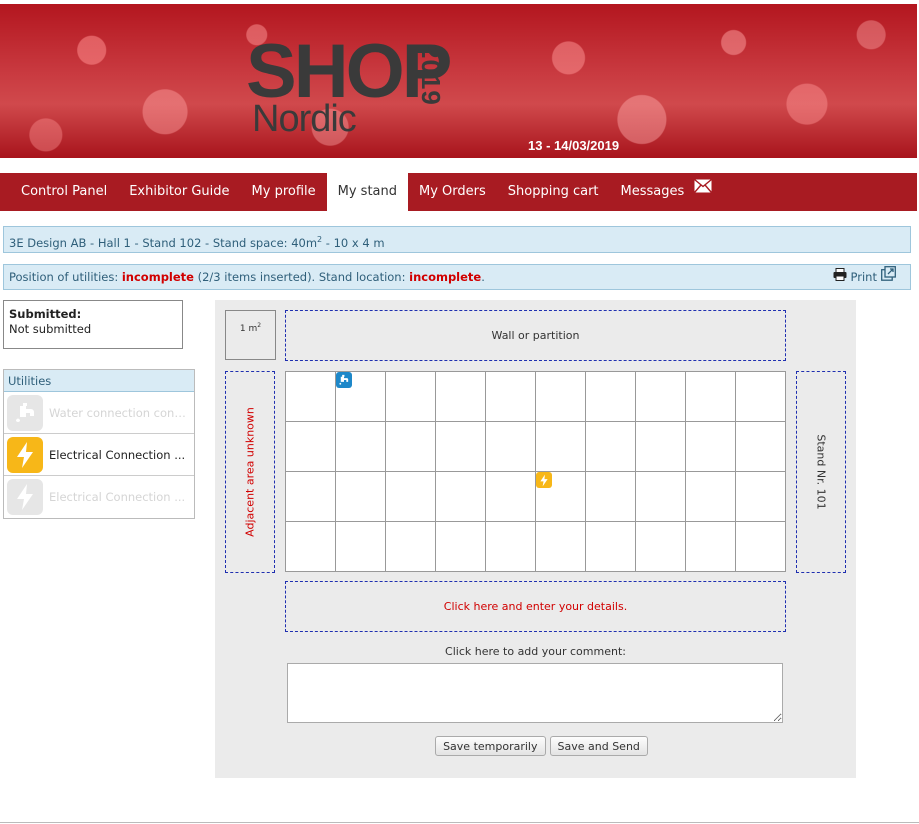 The width and height of the screenshot is (919, 824). What do you see at coordinates (888, 277) in the screenshot?
I see `external-window-icon` at bounding box center [888, 277].